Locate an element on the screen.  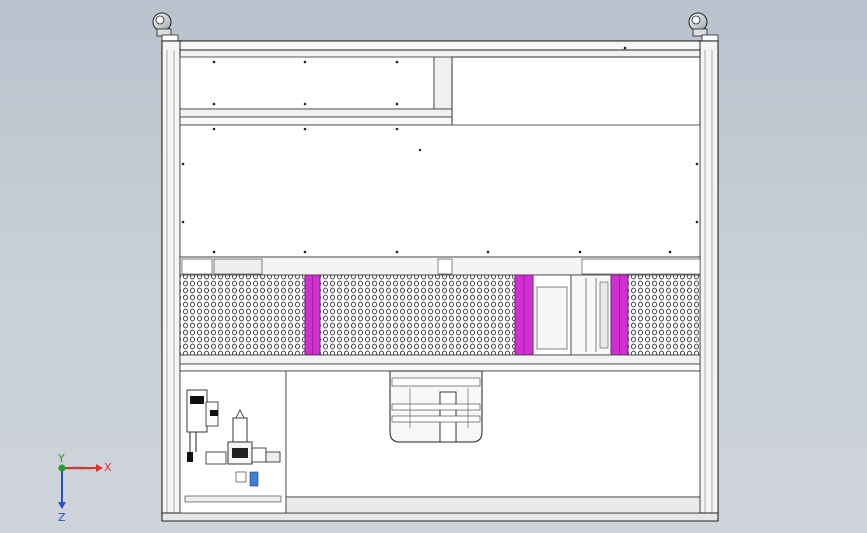
coordinate-triad: X Y Z is located at coordinates (84, 488).